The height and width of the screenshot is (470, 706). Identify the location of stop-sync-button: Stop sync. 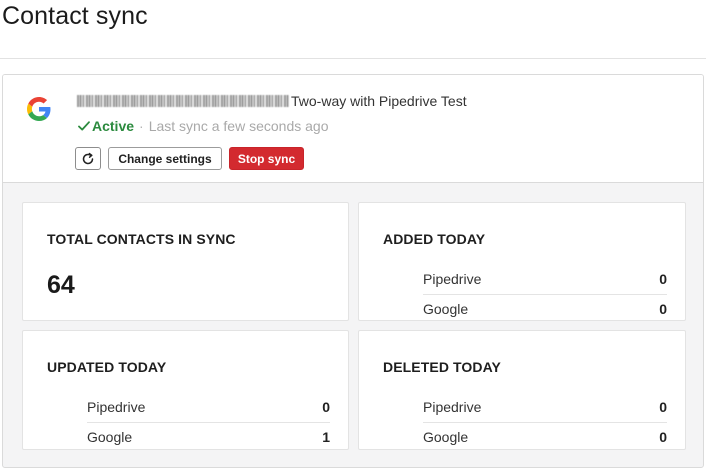
(266, 158).